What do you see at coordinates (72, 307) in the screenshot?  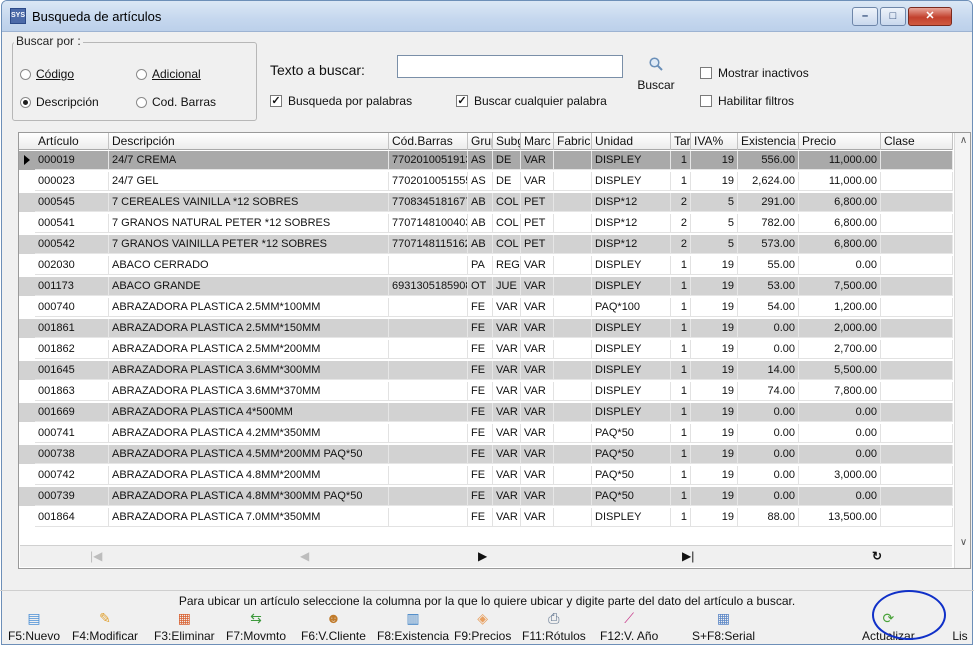 I see `table-cell: 000740` at bounding box center [72, 307].